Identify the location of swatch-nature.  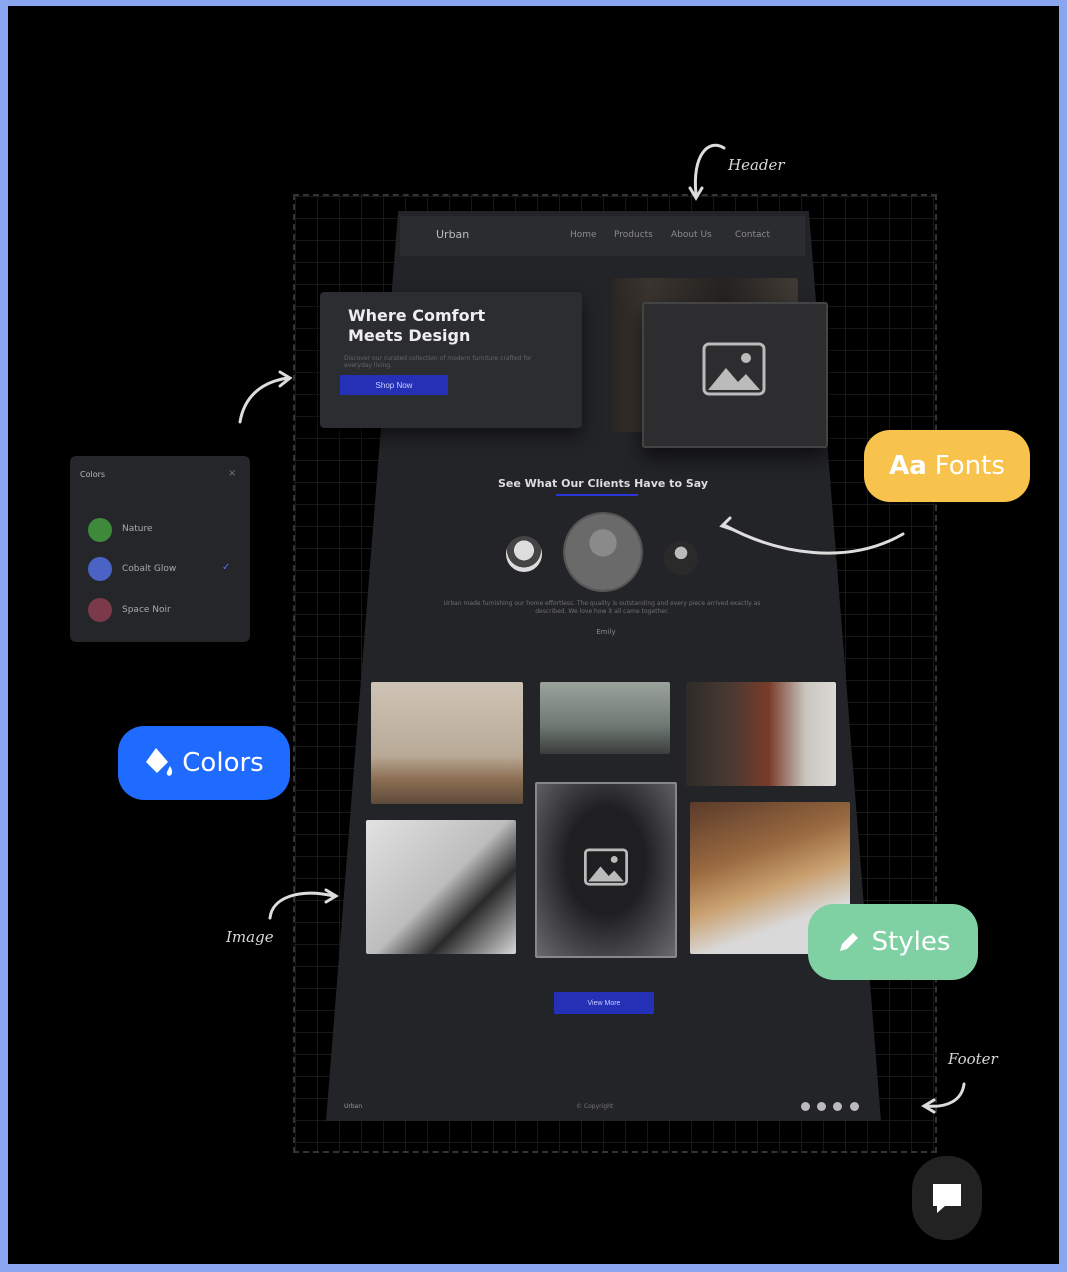
(100, 530).